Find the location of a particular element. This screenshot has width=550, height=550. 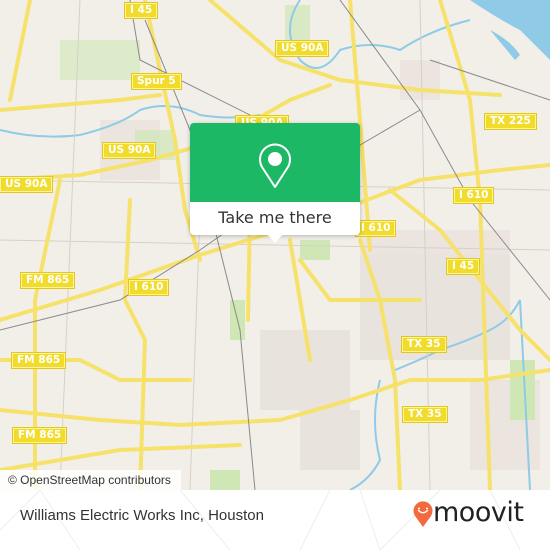

card-pointer is located at coordinates (275, 238).